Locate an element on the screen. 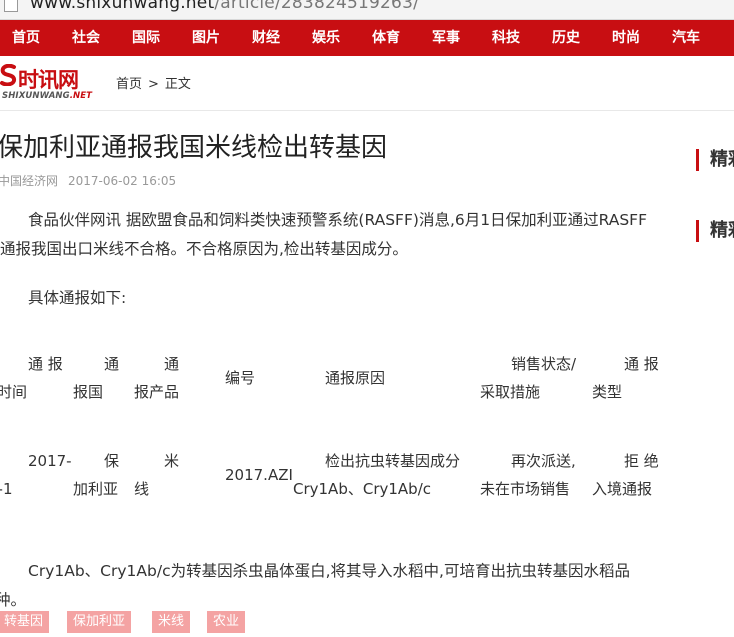  address-bar: www.shixunwang.net/article/283824519263/ is located at coordinates (367, 10).